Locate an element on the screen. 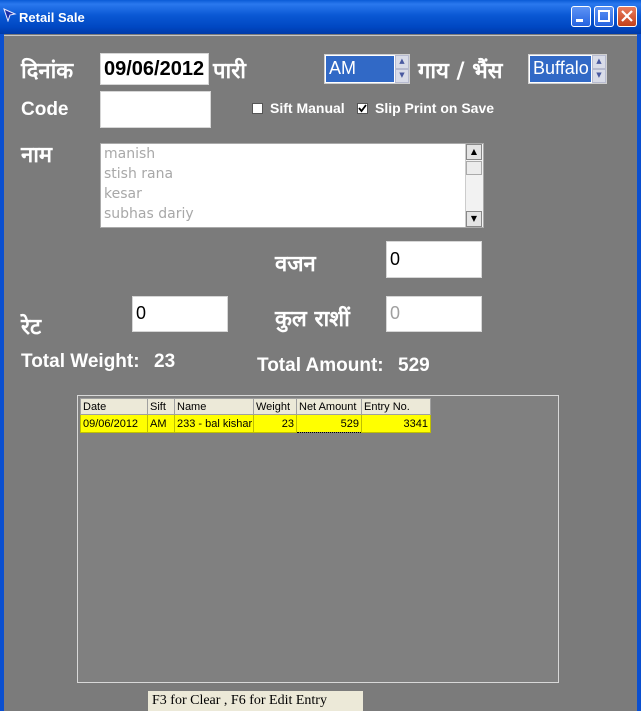 This screenshot has width=641, height=711. weight-input: 0 is located at coordinates (434, 259).